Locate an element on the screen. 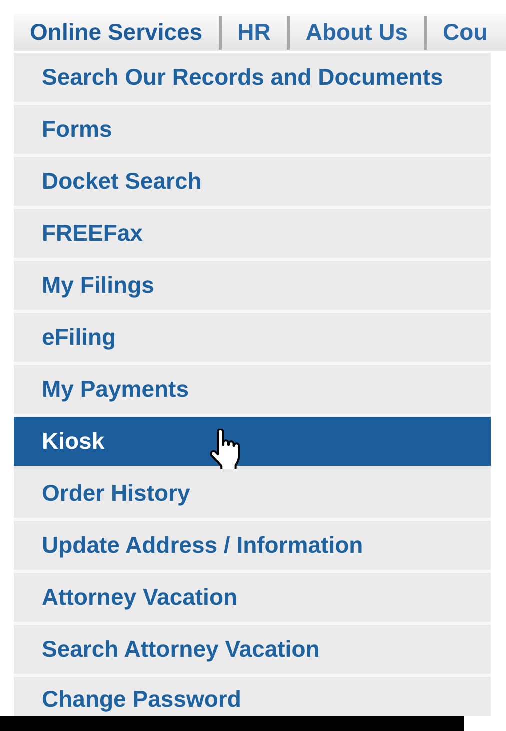 The width and height of the screenshot is (506, 731). nav-tab: HR is located at coordinates (254, 32).